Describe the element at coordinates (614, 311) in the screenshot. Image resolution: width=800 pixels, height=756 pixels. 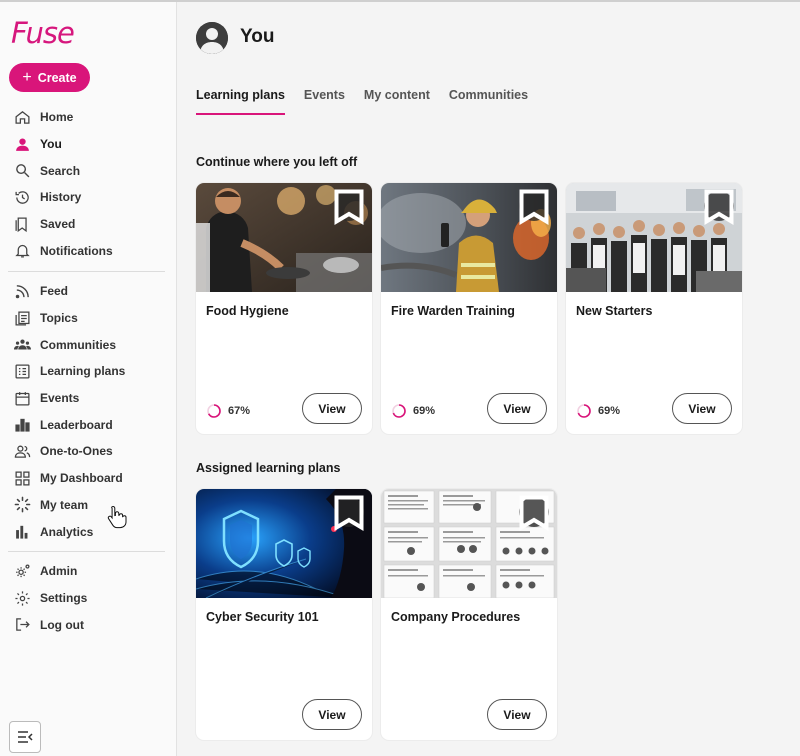
I see `card-title: New Starters` at that location.